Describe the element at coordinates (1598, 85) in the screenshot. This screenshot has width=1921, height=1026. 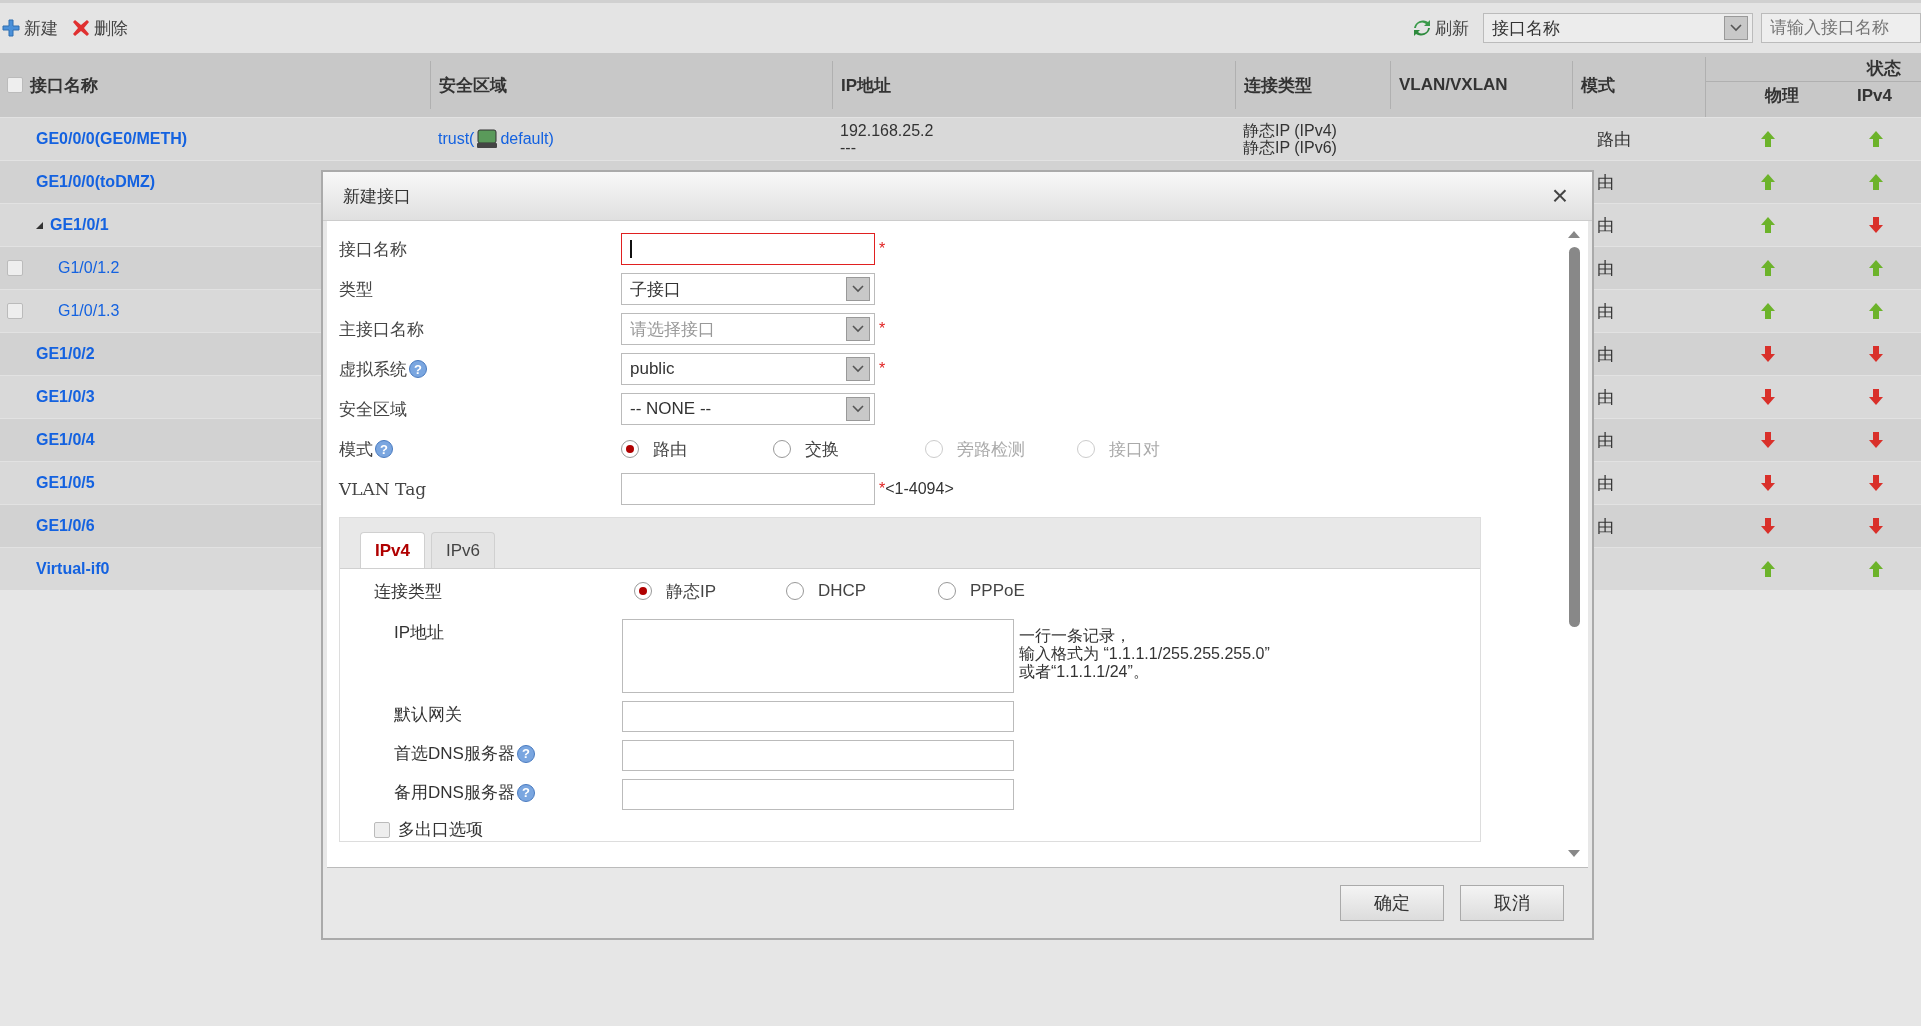
I see `column-header: 模式` at that location.